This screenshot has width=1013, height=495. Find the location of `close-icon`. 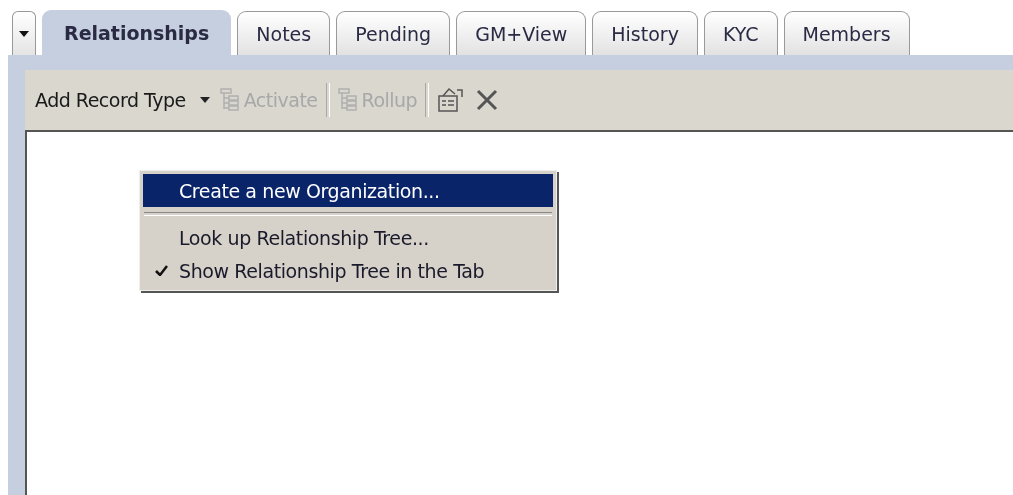

close-icon is located at coordinates (487, 100).